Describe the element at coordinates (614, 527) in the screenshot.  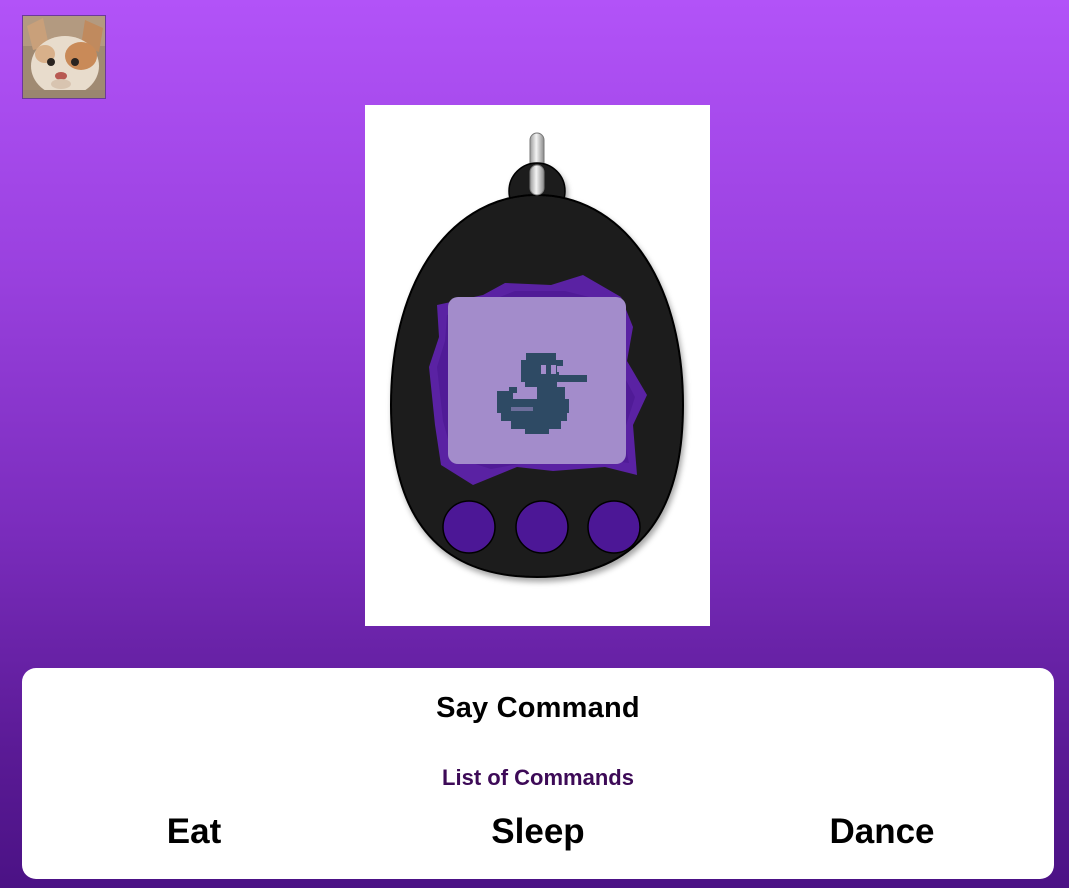
I see `device-button-right` at that location.